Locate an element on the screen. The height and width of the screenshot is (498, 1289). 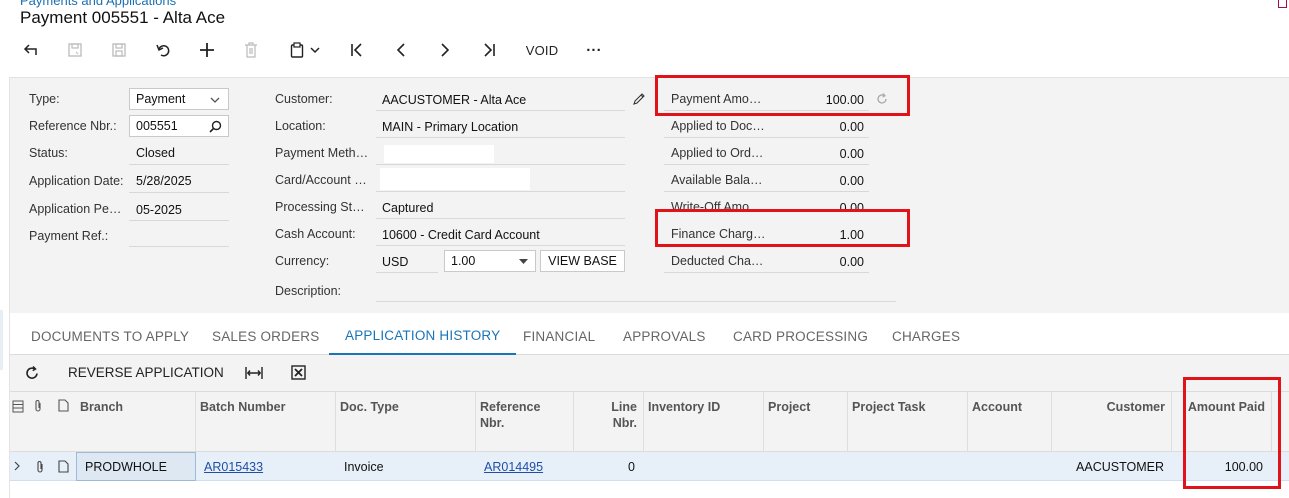
type-label: Type: is located at coordinates (44, 99).